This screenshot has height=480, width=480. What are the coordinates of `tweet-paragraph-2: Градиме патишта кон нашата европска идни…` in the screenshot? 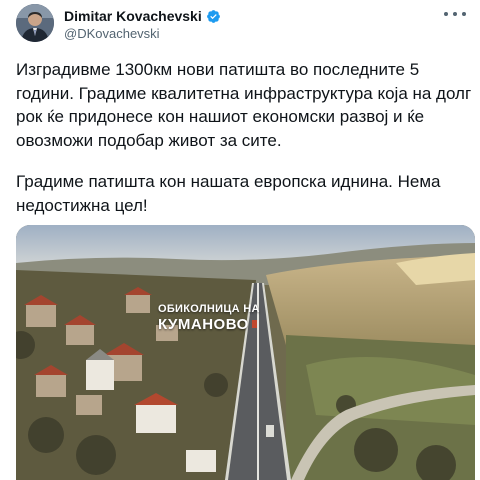 It's located at (231, 193).